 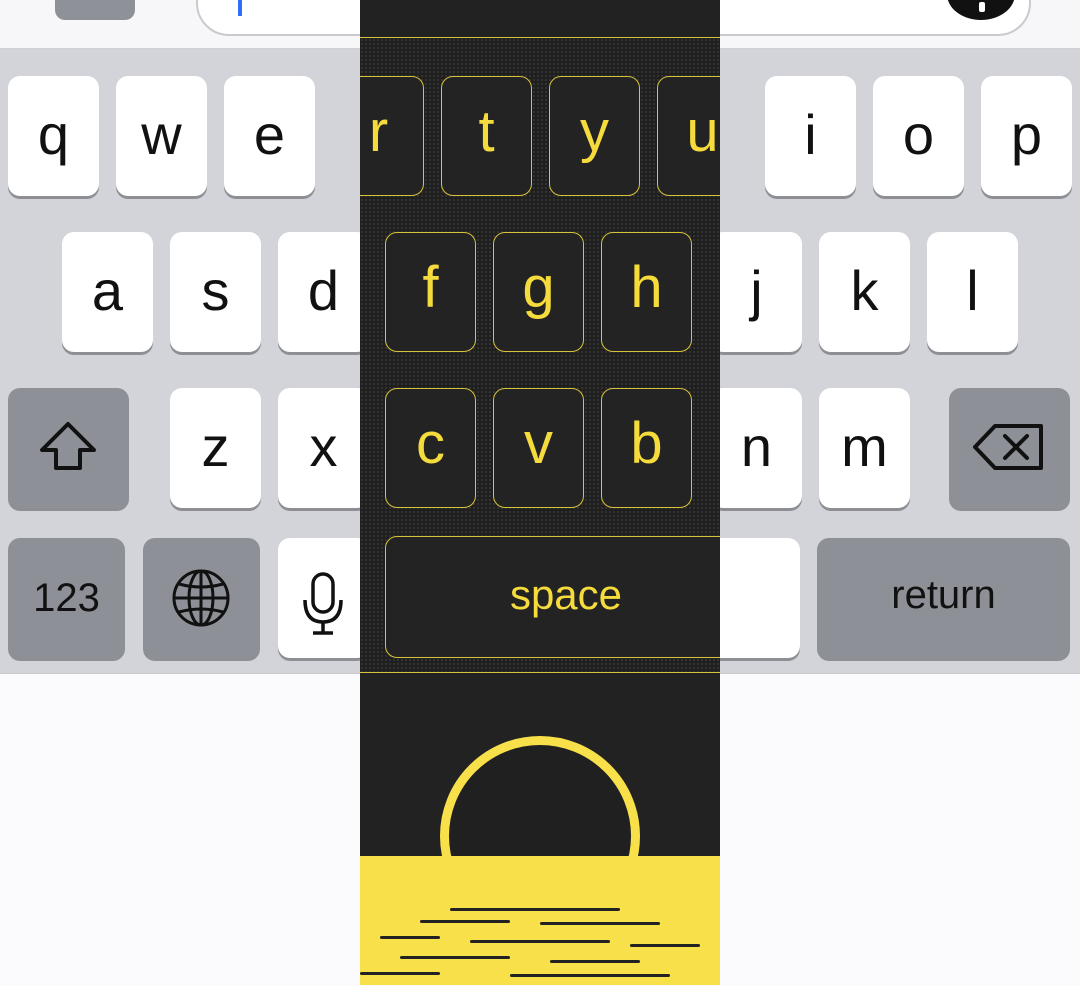 I want to click on camera-button, so click(x=95, y=10).